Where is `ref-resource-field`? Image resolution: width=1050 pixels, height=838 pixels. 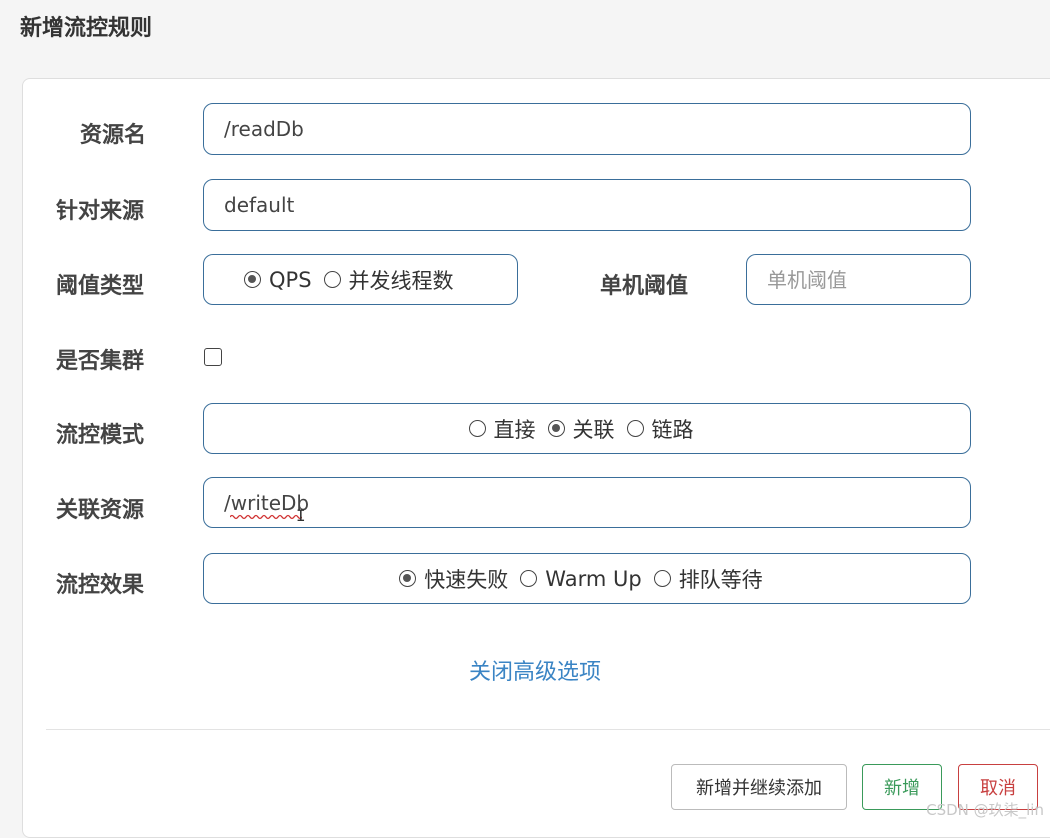 ref-resource-field is located at coordinates (587, 502).